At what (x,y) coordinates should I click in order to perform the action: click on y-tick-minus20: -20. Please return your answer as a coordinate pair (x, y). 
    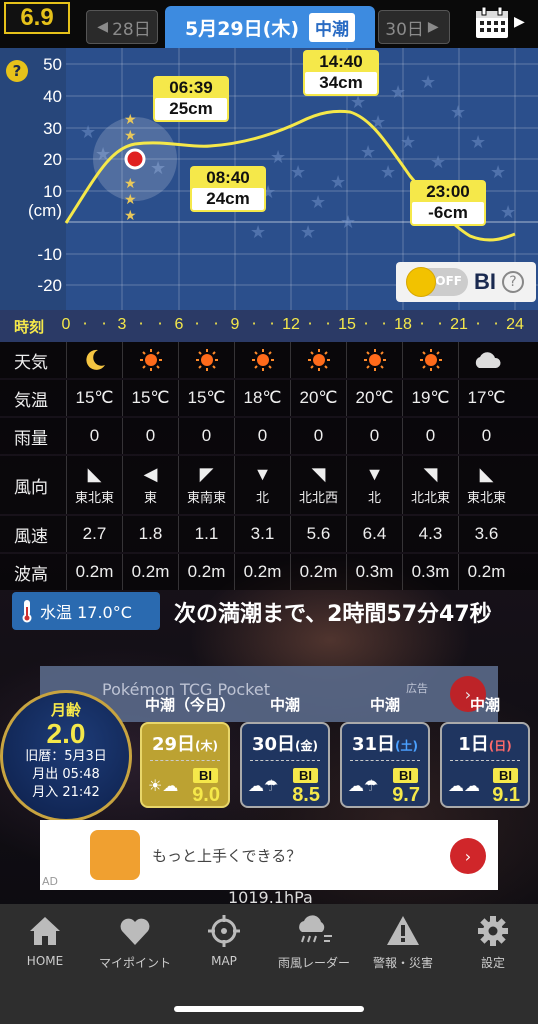
    Looking at the image, I should click on (49, 285).